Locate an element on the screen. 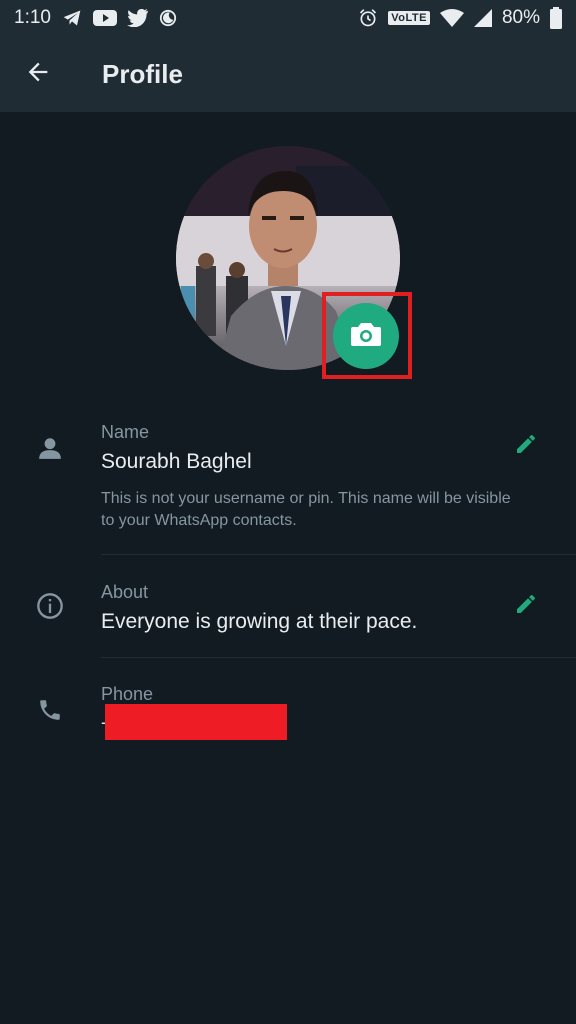 This screenshot has height=1024, width=576. wifi-icon is located at coordinates (451, 18).